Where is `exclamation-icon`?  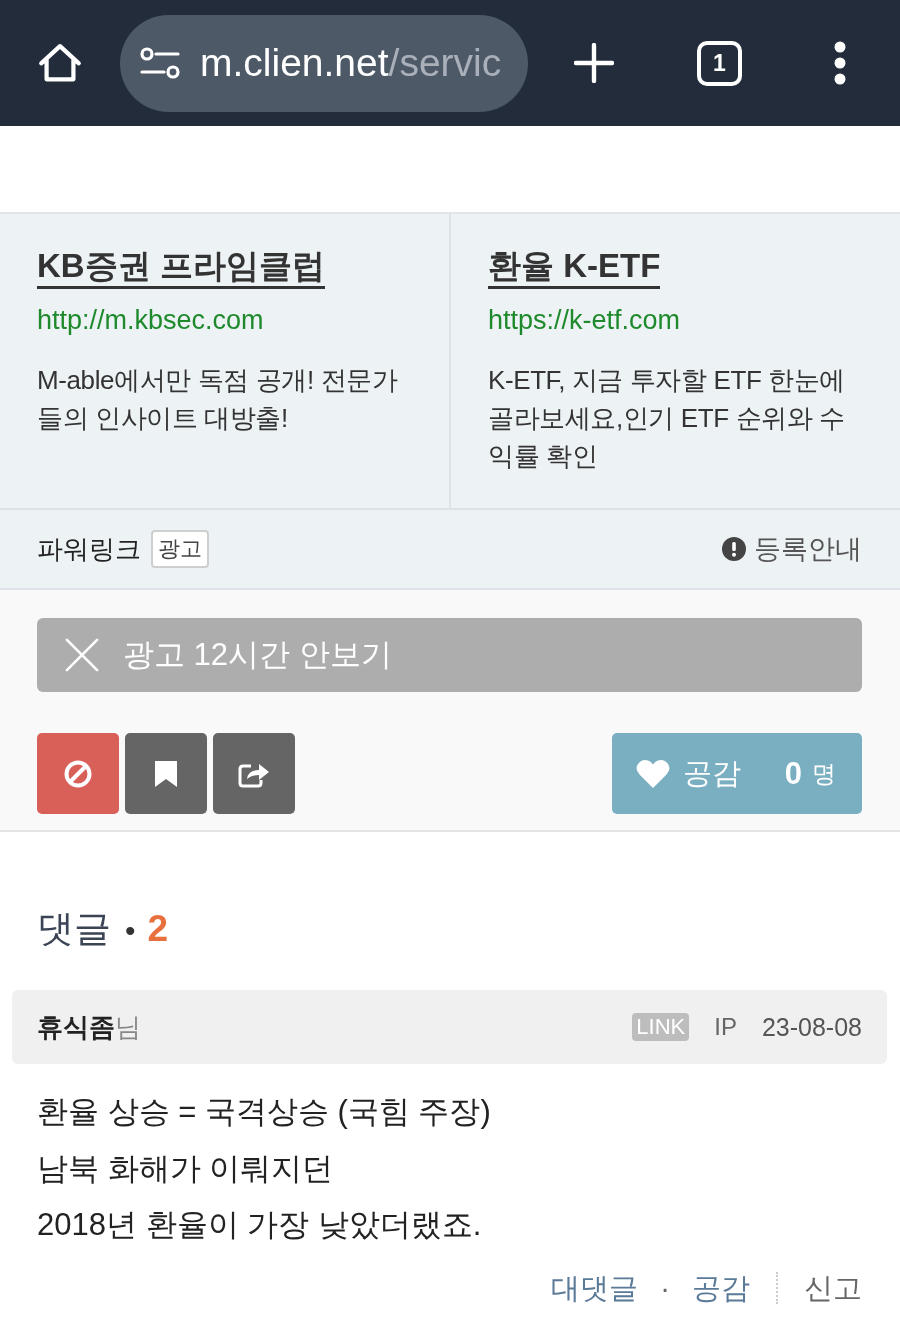
exclamation-icon is located at coordinates (734, 549).